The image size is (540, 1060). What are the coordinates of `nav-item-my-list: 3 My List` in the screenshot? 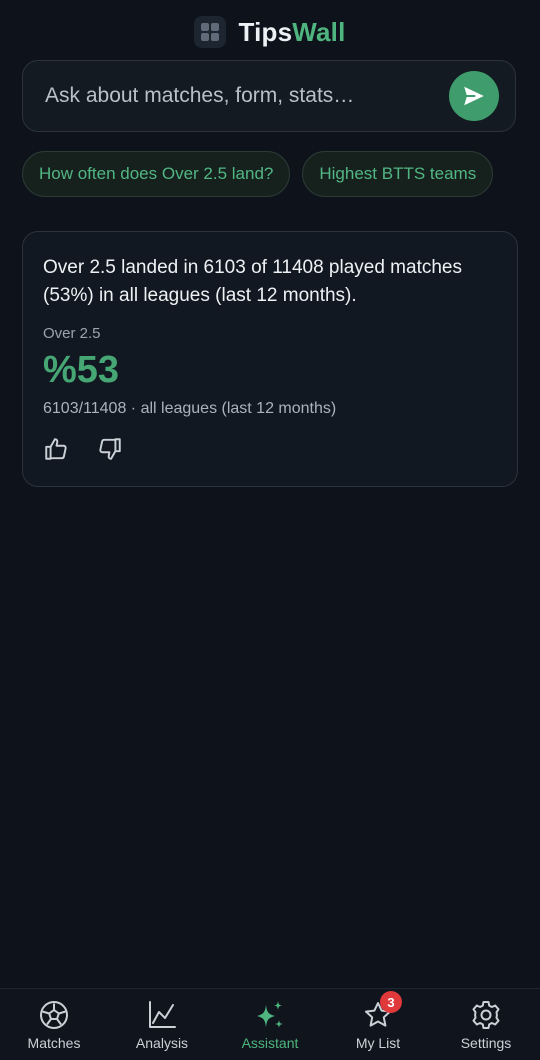 It's located at (378, 1024).